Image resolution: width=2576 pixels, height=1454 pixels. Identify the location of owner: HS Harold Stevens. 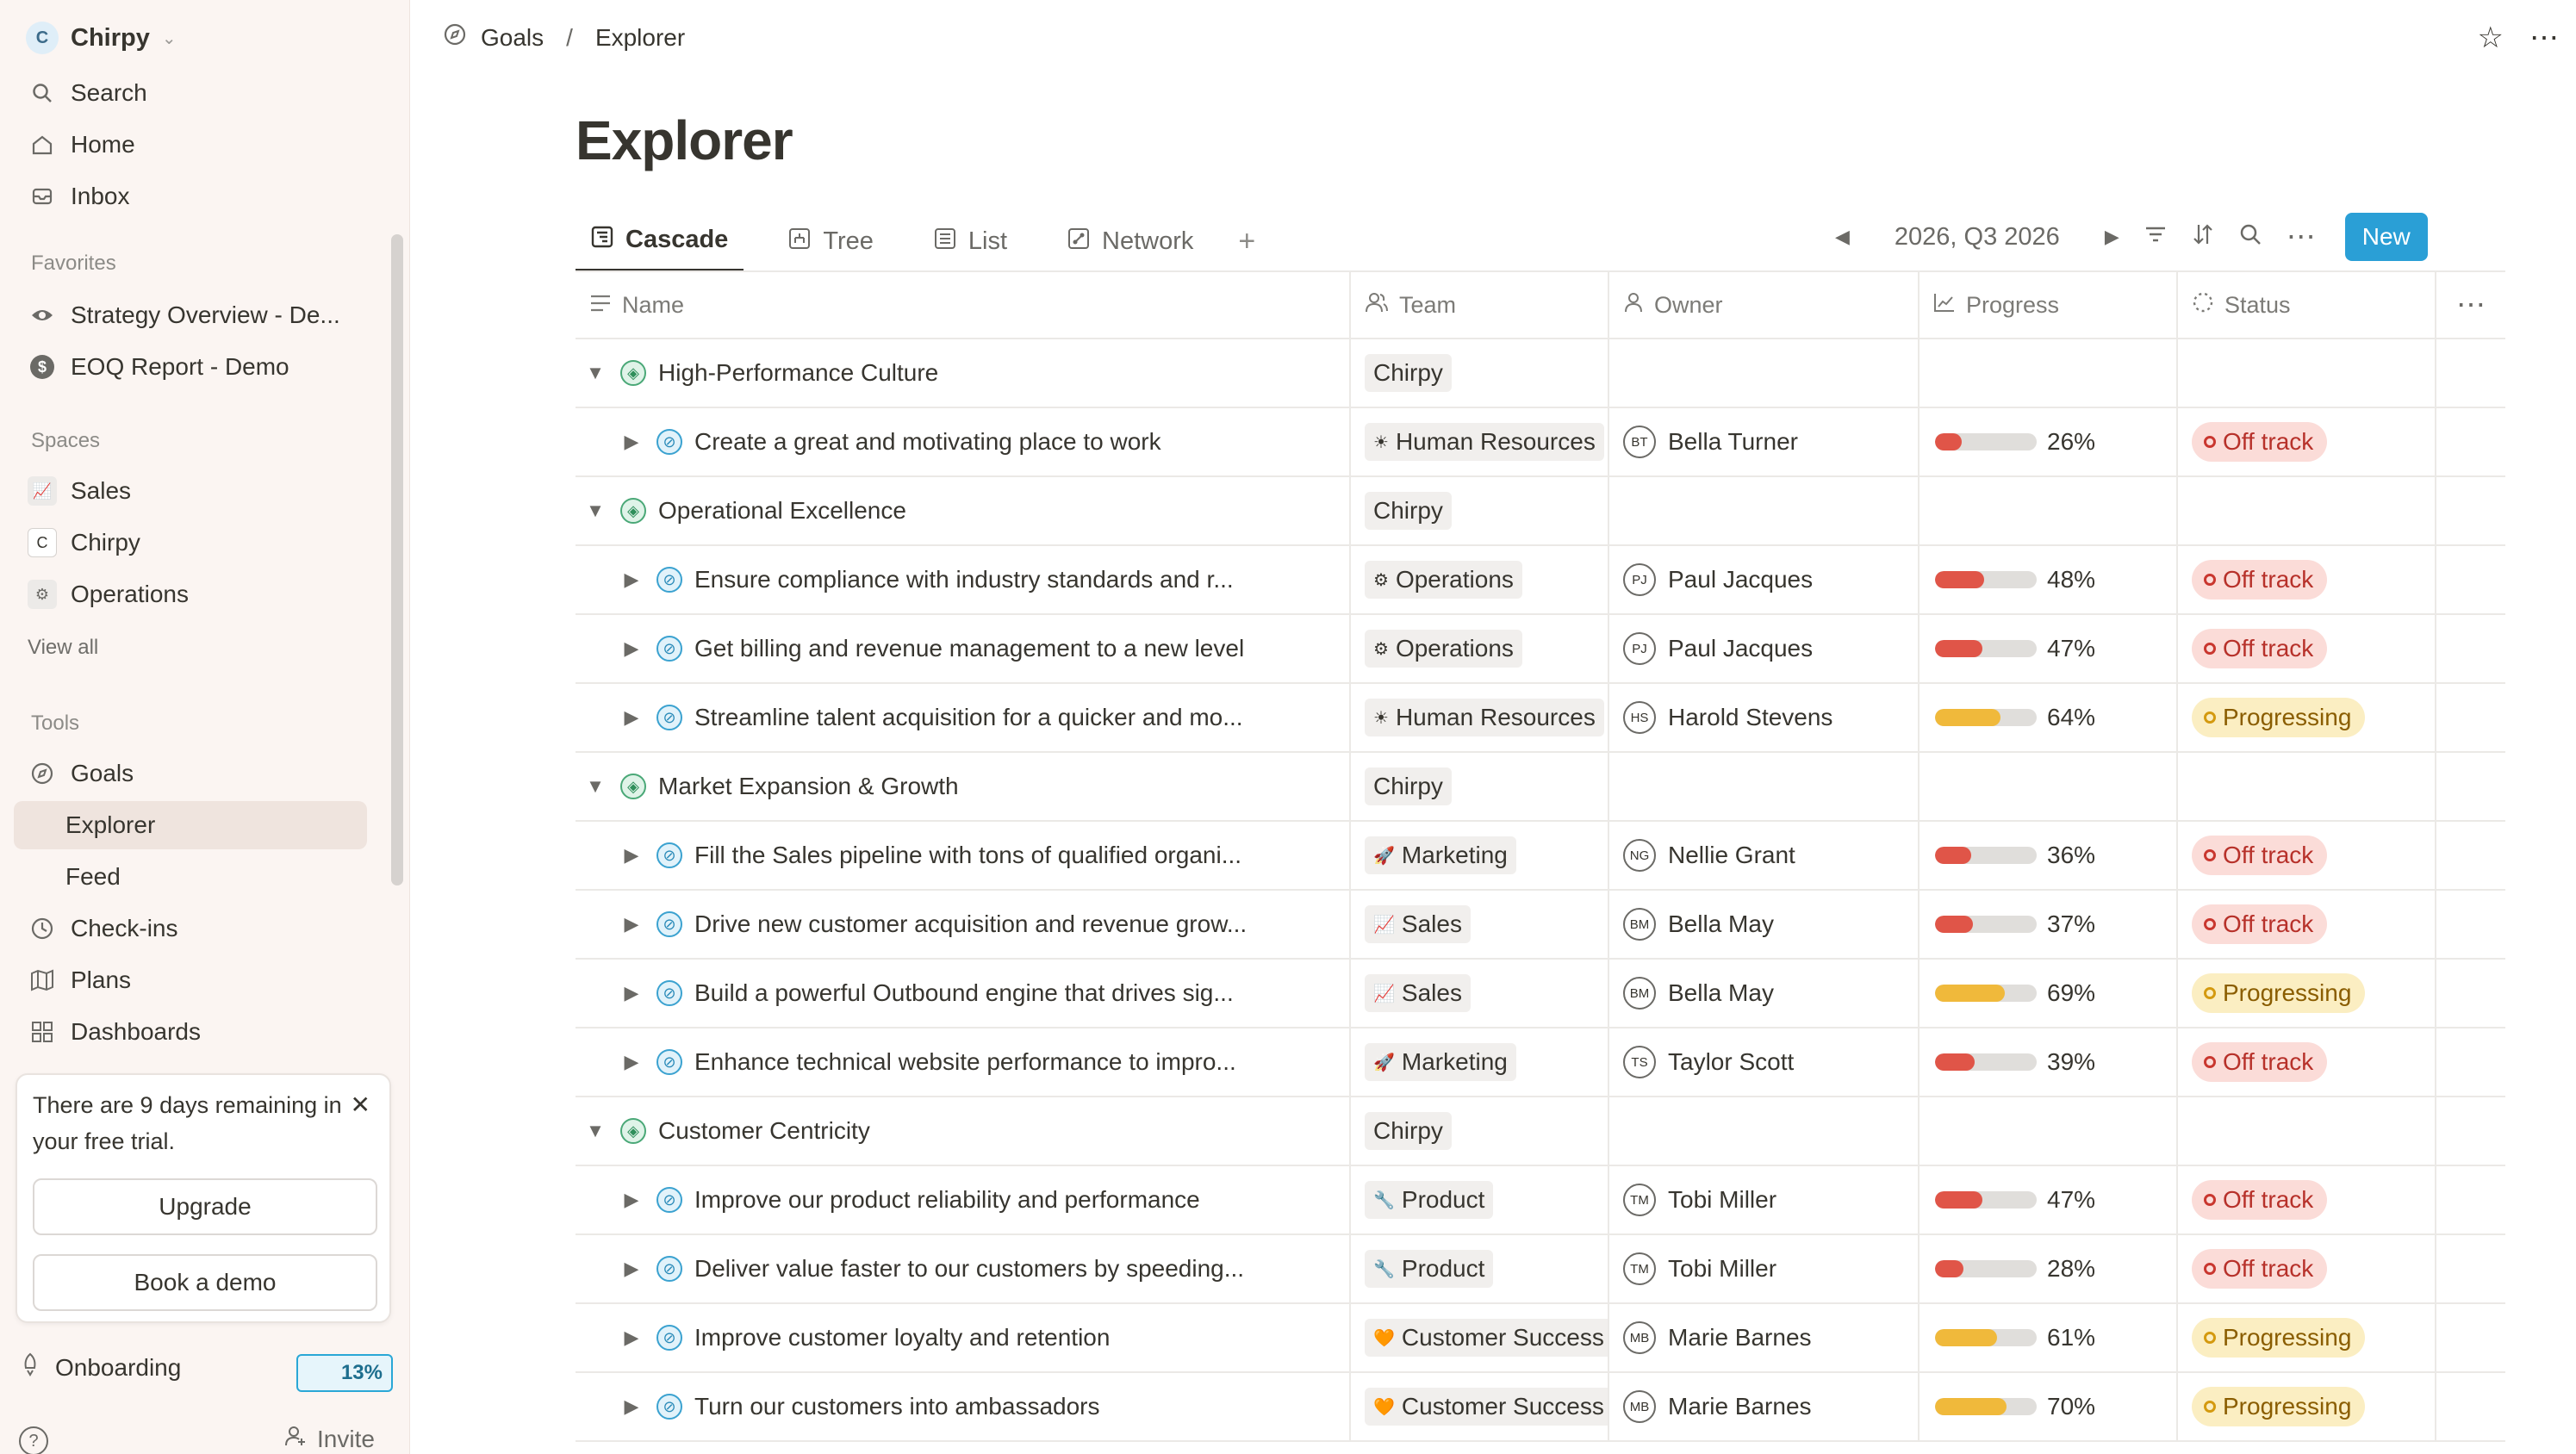
(1728, 717).